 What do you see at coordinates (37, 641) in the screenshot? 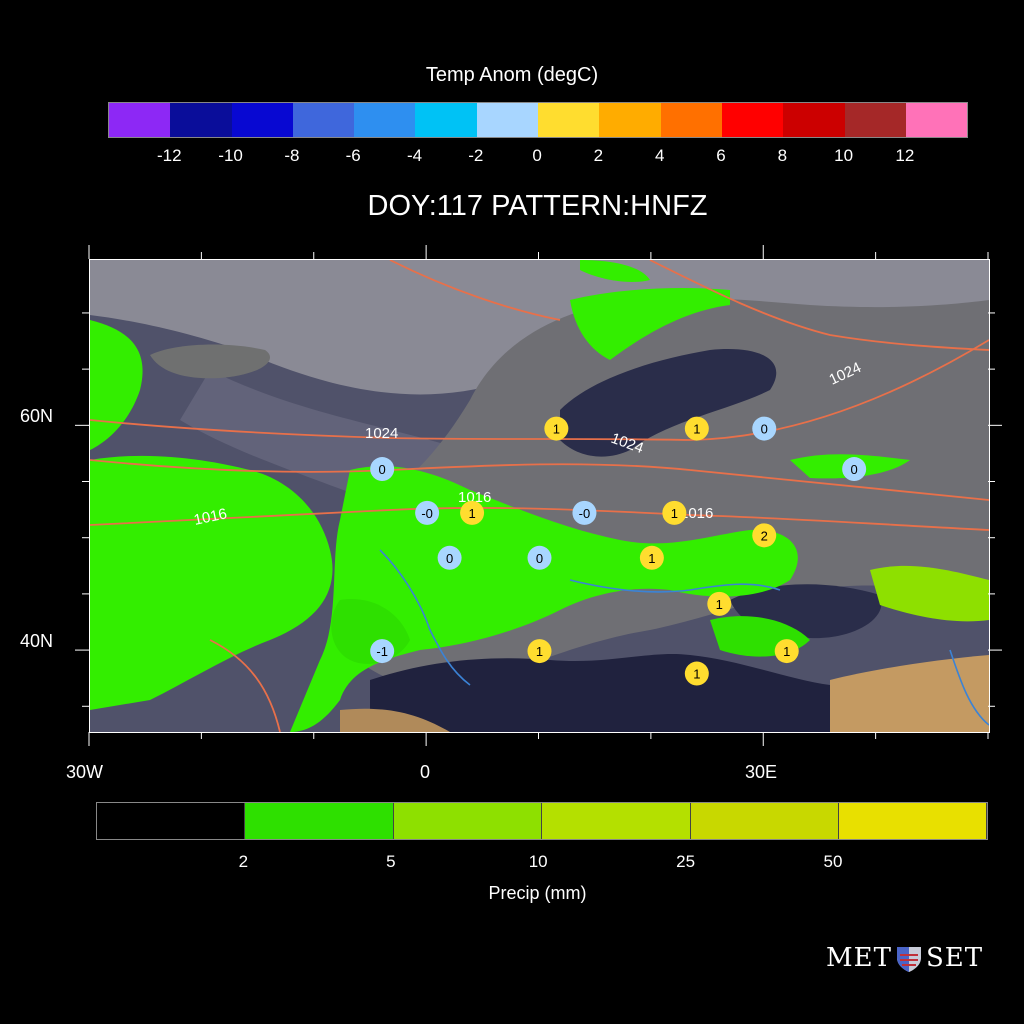
I see `lat-label-40n: 40N` at bounding box center [37, 641].